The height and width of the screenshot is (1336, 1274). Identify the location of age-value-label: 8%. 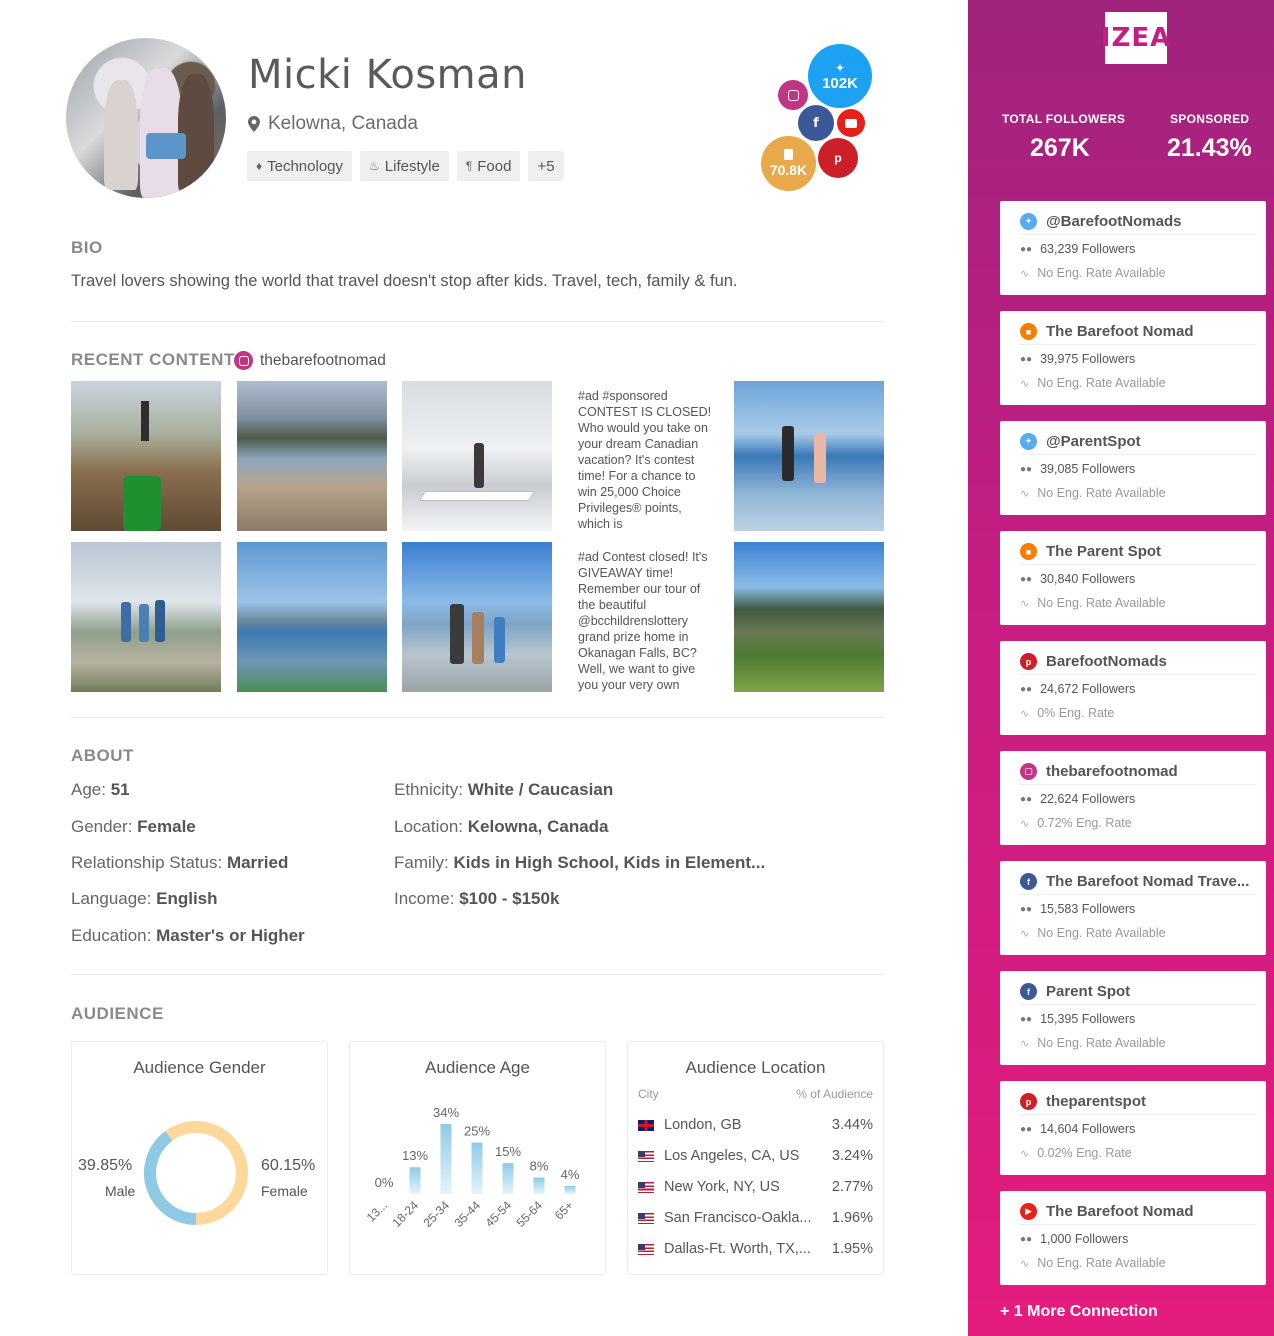
(539, 1166).